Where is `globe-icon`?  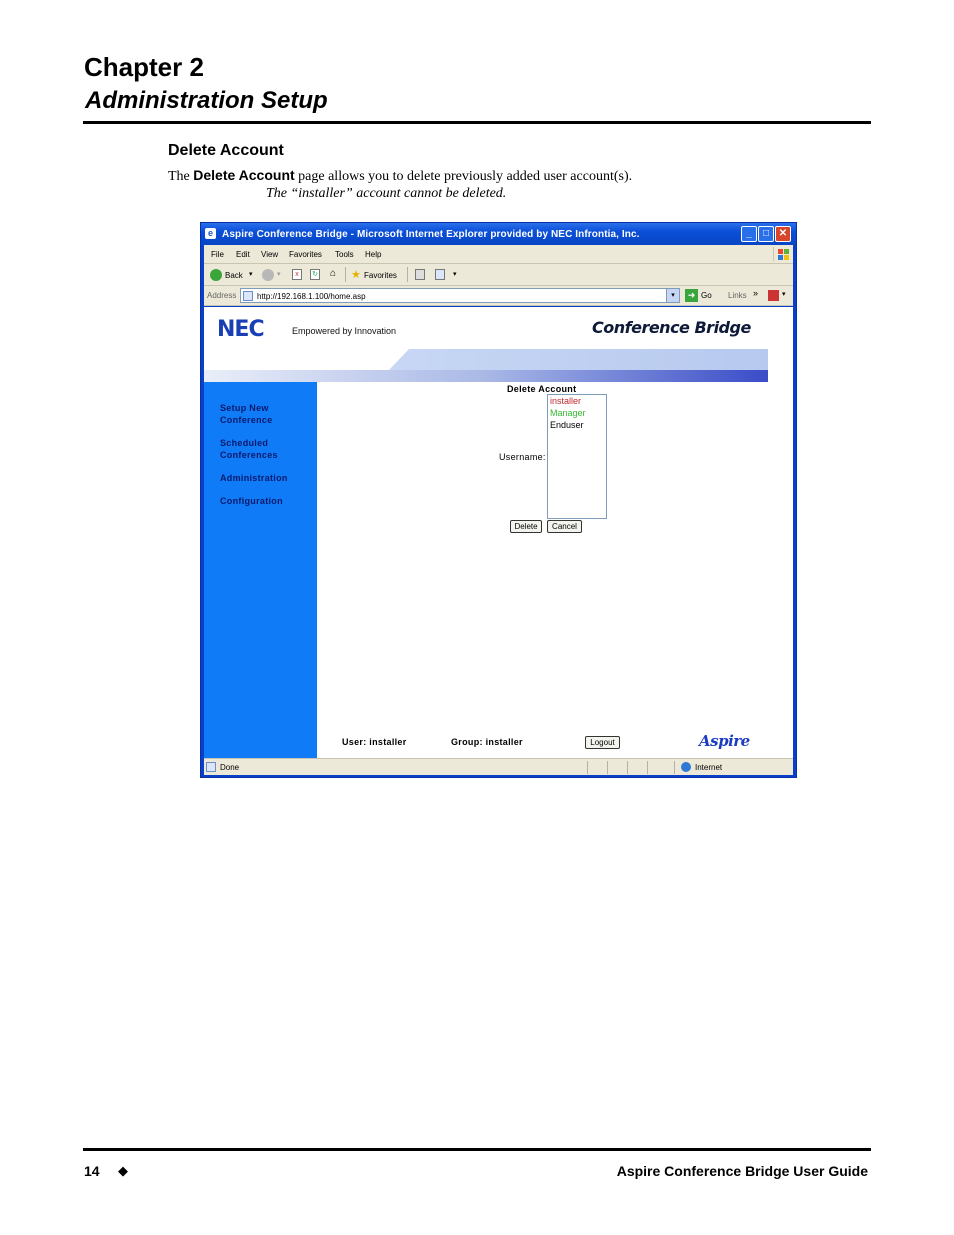 globe-icon is located at coordinates (686, 767).